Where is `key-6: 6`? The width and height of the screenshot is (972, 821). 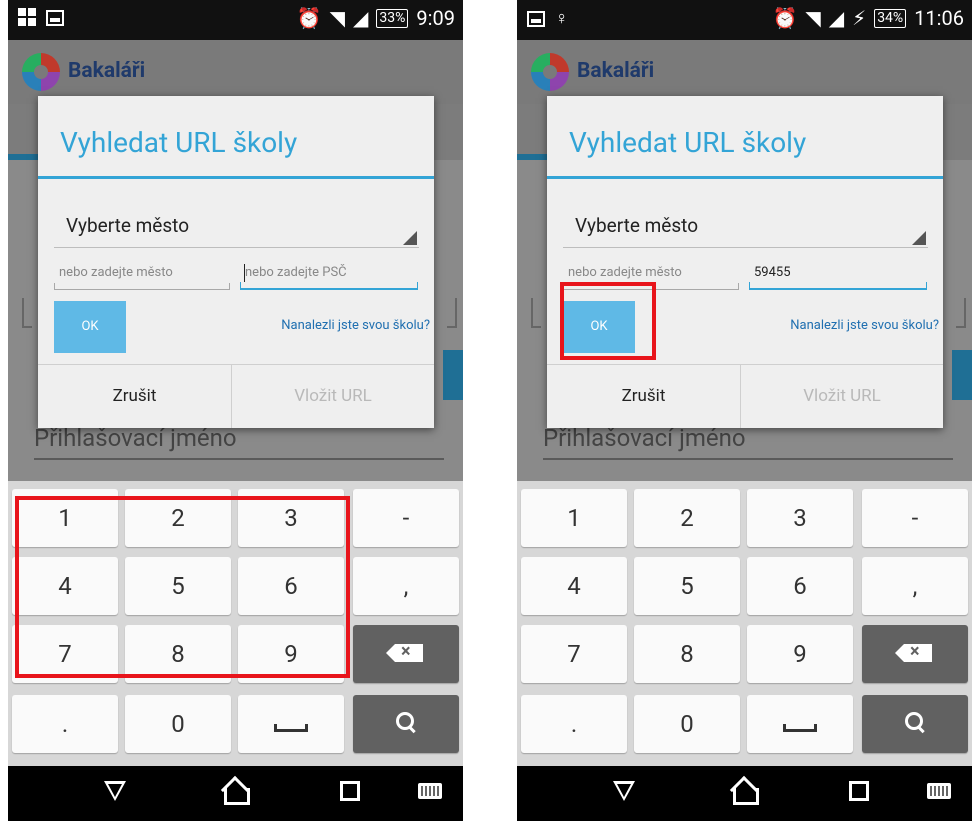 key-6: 6 is located at coordinates (800, 586).